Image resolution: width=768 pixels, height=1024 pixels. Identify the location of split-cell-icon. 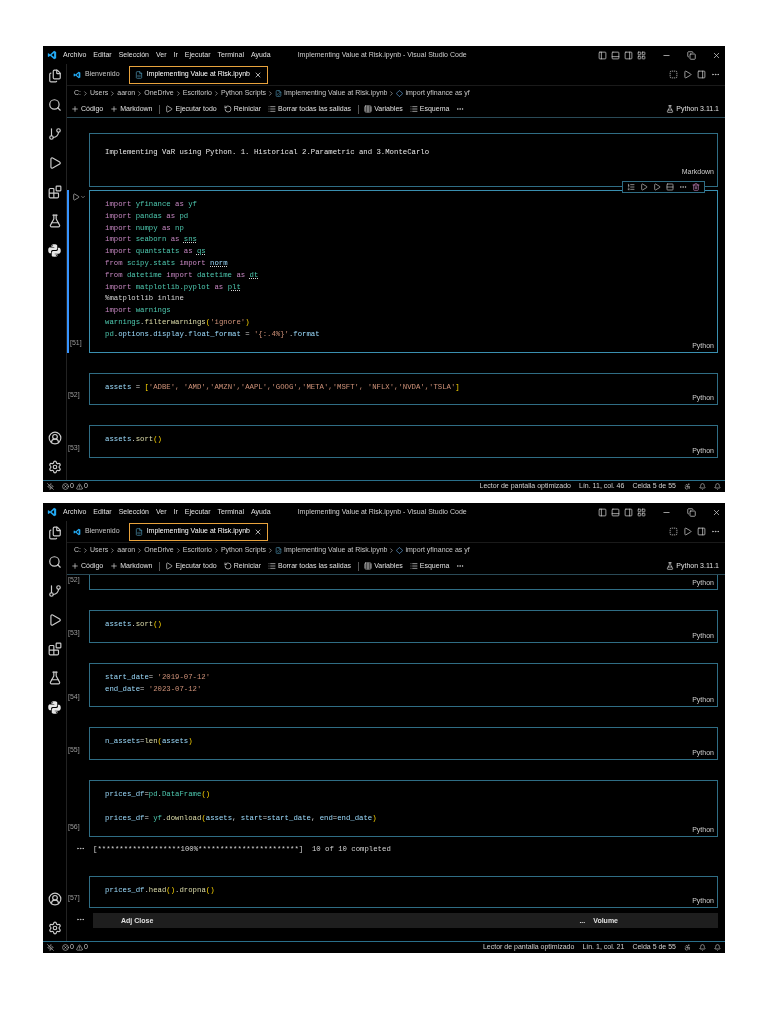
(670, 187).